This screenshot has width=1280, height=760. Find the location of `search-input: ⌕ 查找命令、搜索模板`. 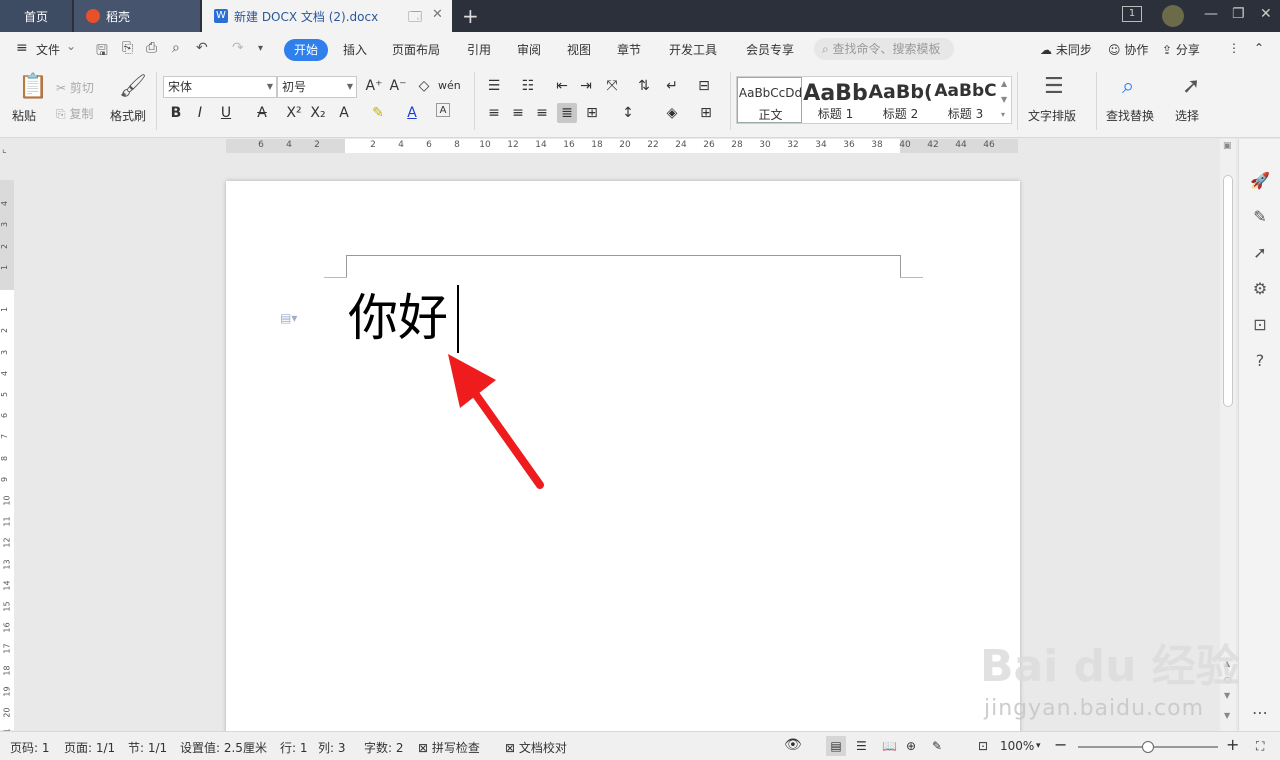

search-input: ⌕ 查找命令、搜索模板 is located at coordinates (884, 49).